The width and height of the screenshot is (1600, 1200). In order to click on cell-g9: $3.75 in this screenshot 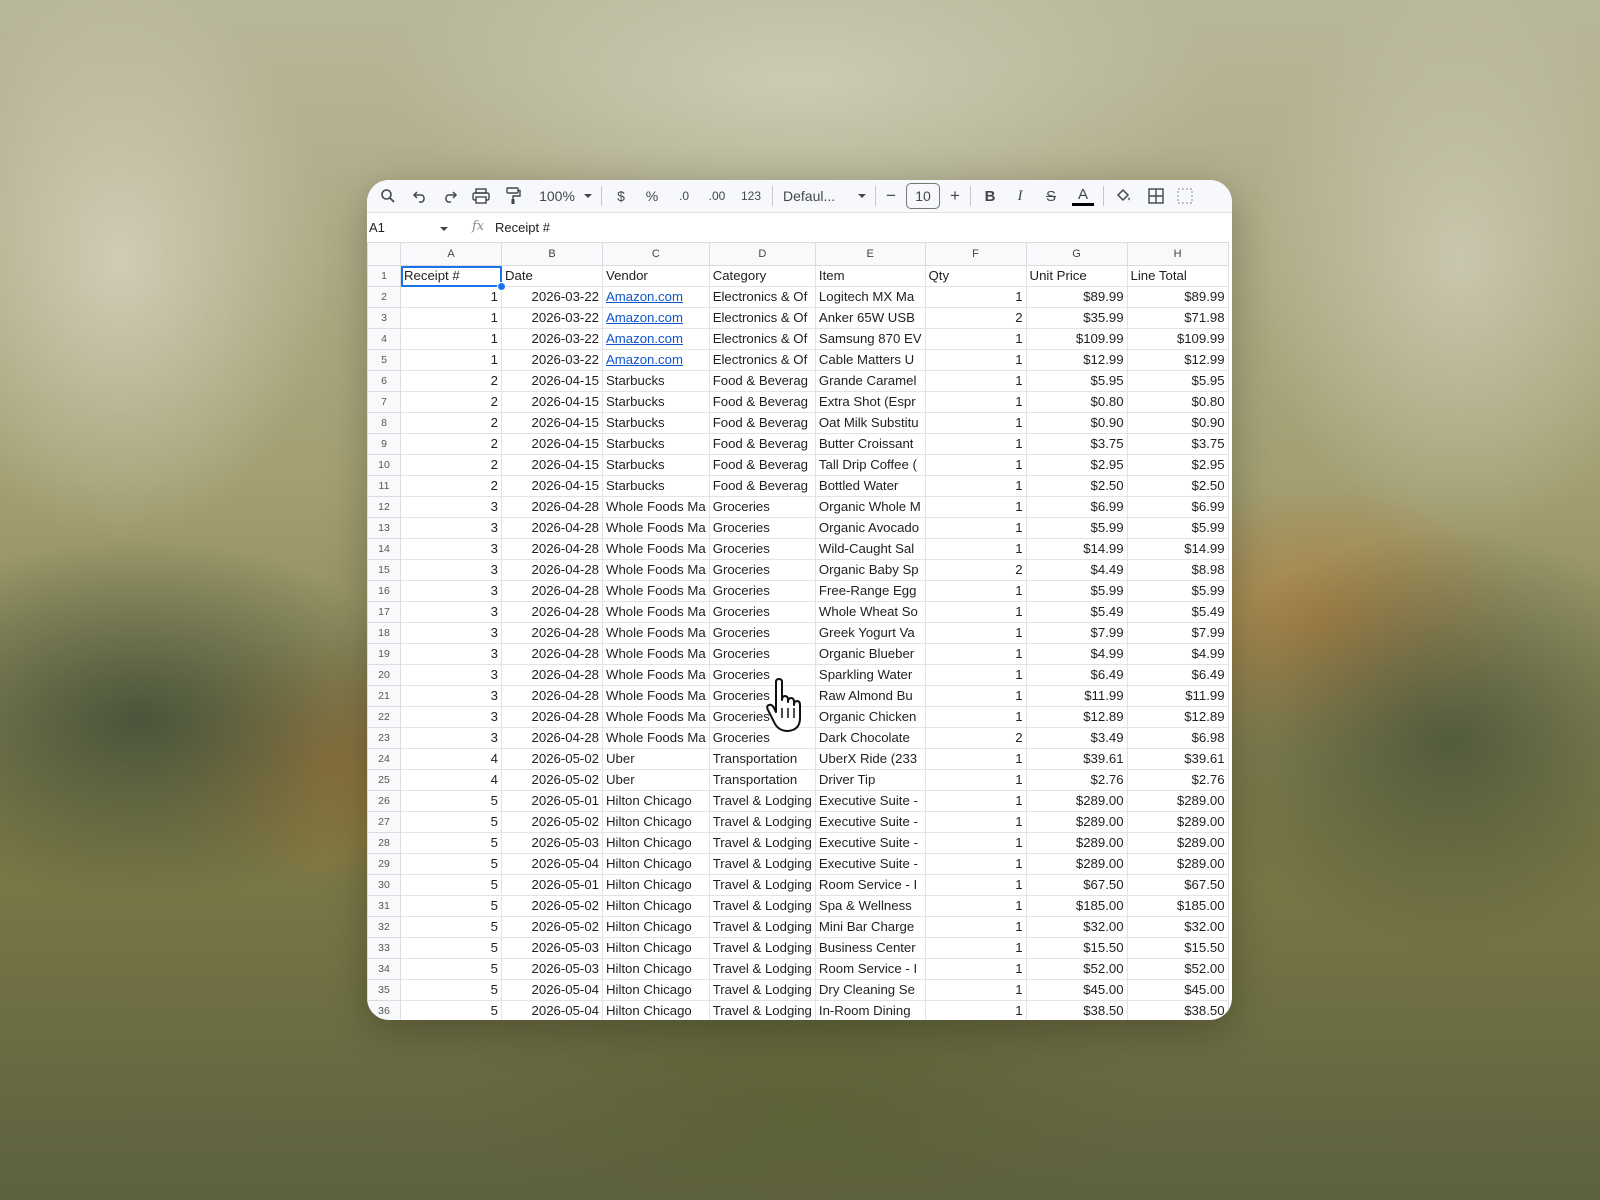, I will do `click(1076, 444)`.